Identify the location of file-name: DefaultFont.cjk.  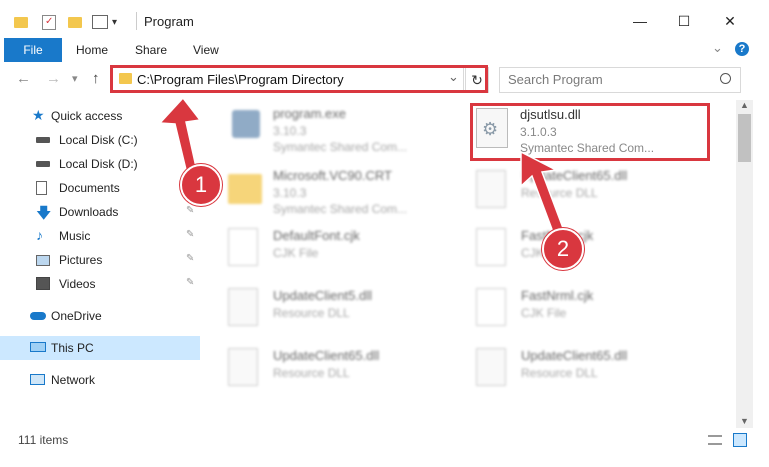
(316, 235).